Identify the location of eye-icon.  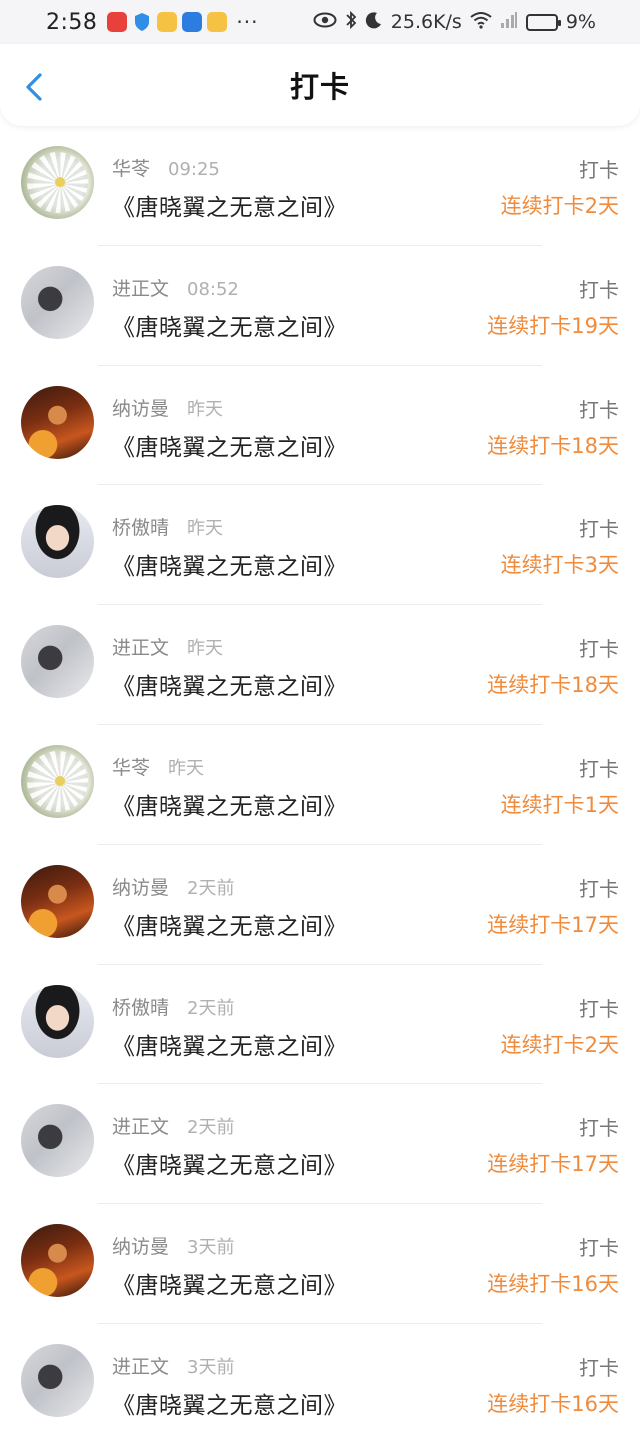
(325, 22).